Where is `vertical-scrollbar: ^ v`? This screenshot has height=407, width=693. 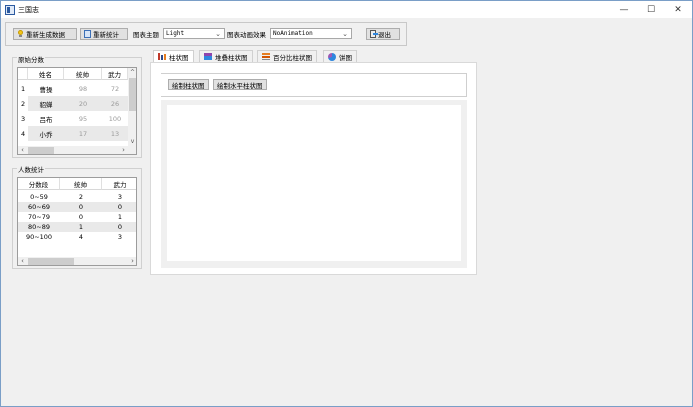 vertical-scrollbar: ^ v is located at coordinates (132, 107).